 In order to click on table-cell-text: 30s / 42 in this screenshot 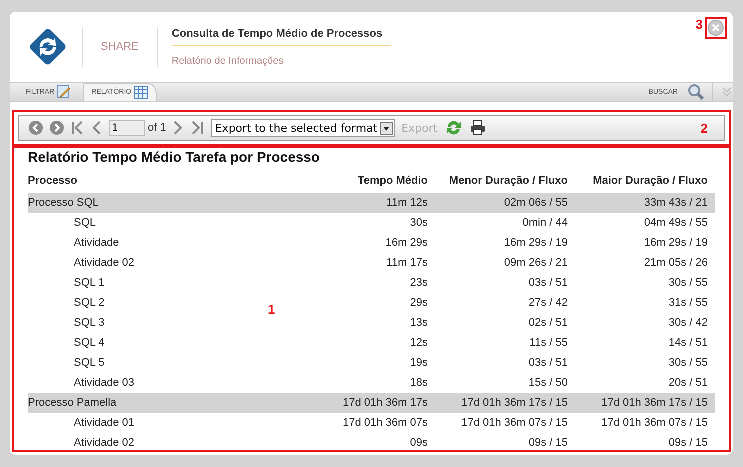, I will do `click(688, 323)`.